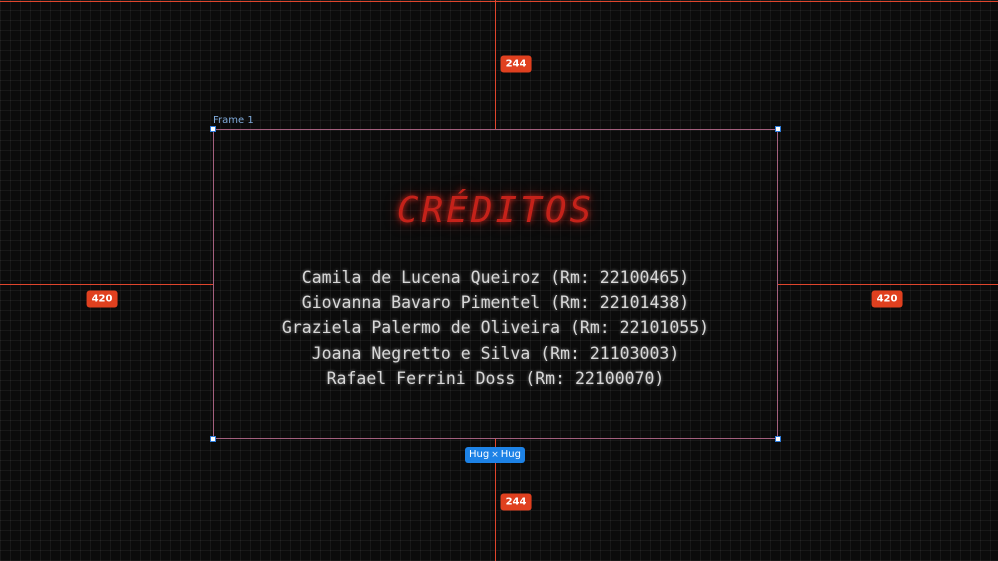  I want to click on frame-name-label: Frame 1, so click(233, 121).